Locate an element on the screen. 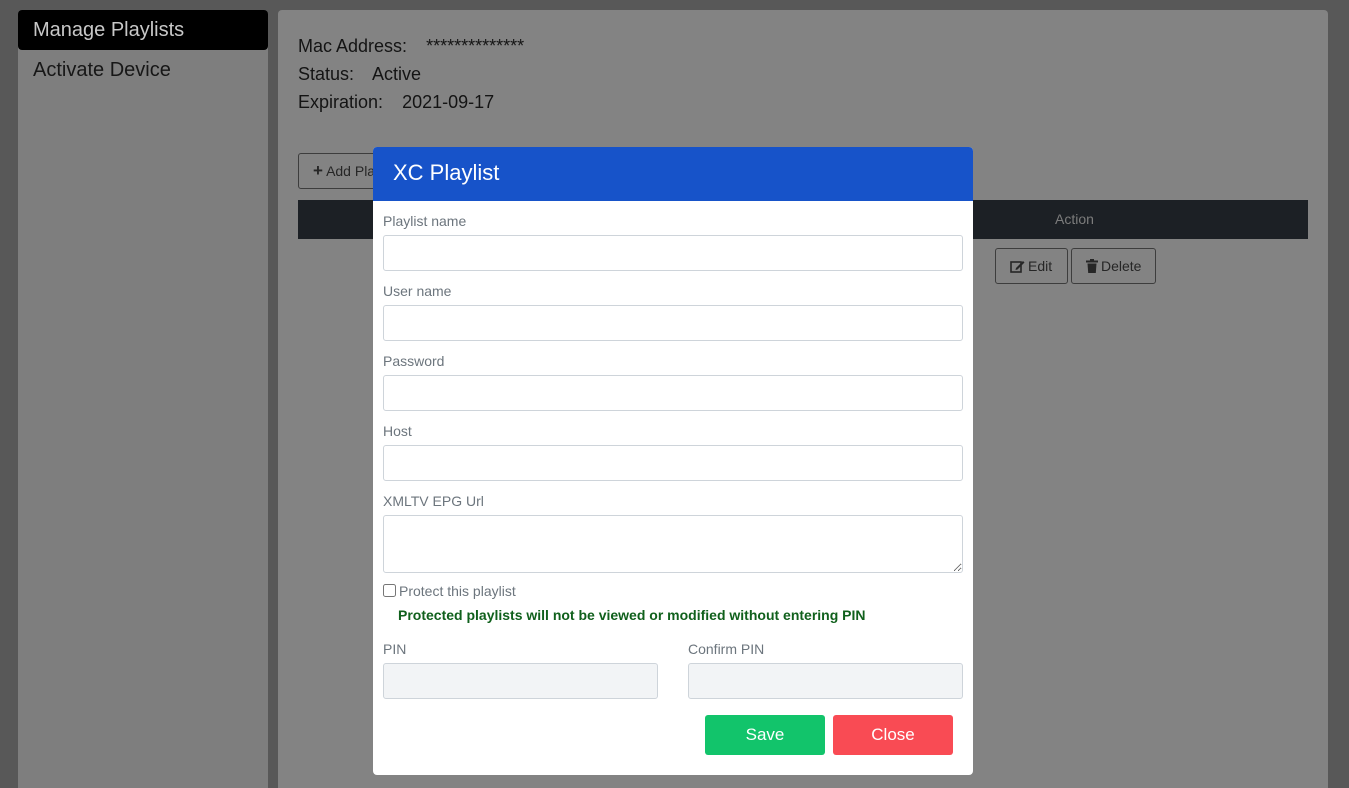 This screenshot has height=788, width=1349. expiration-value: 2021-09-17 is located at coordinates (448, 102).